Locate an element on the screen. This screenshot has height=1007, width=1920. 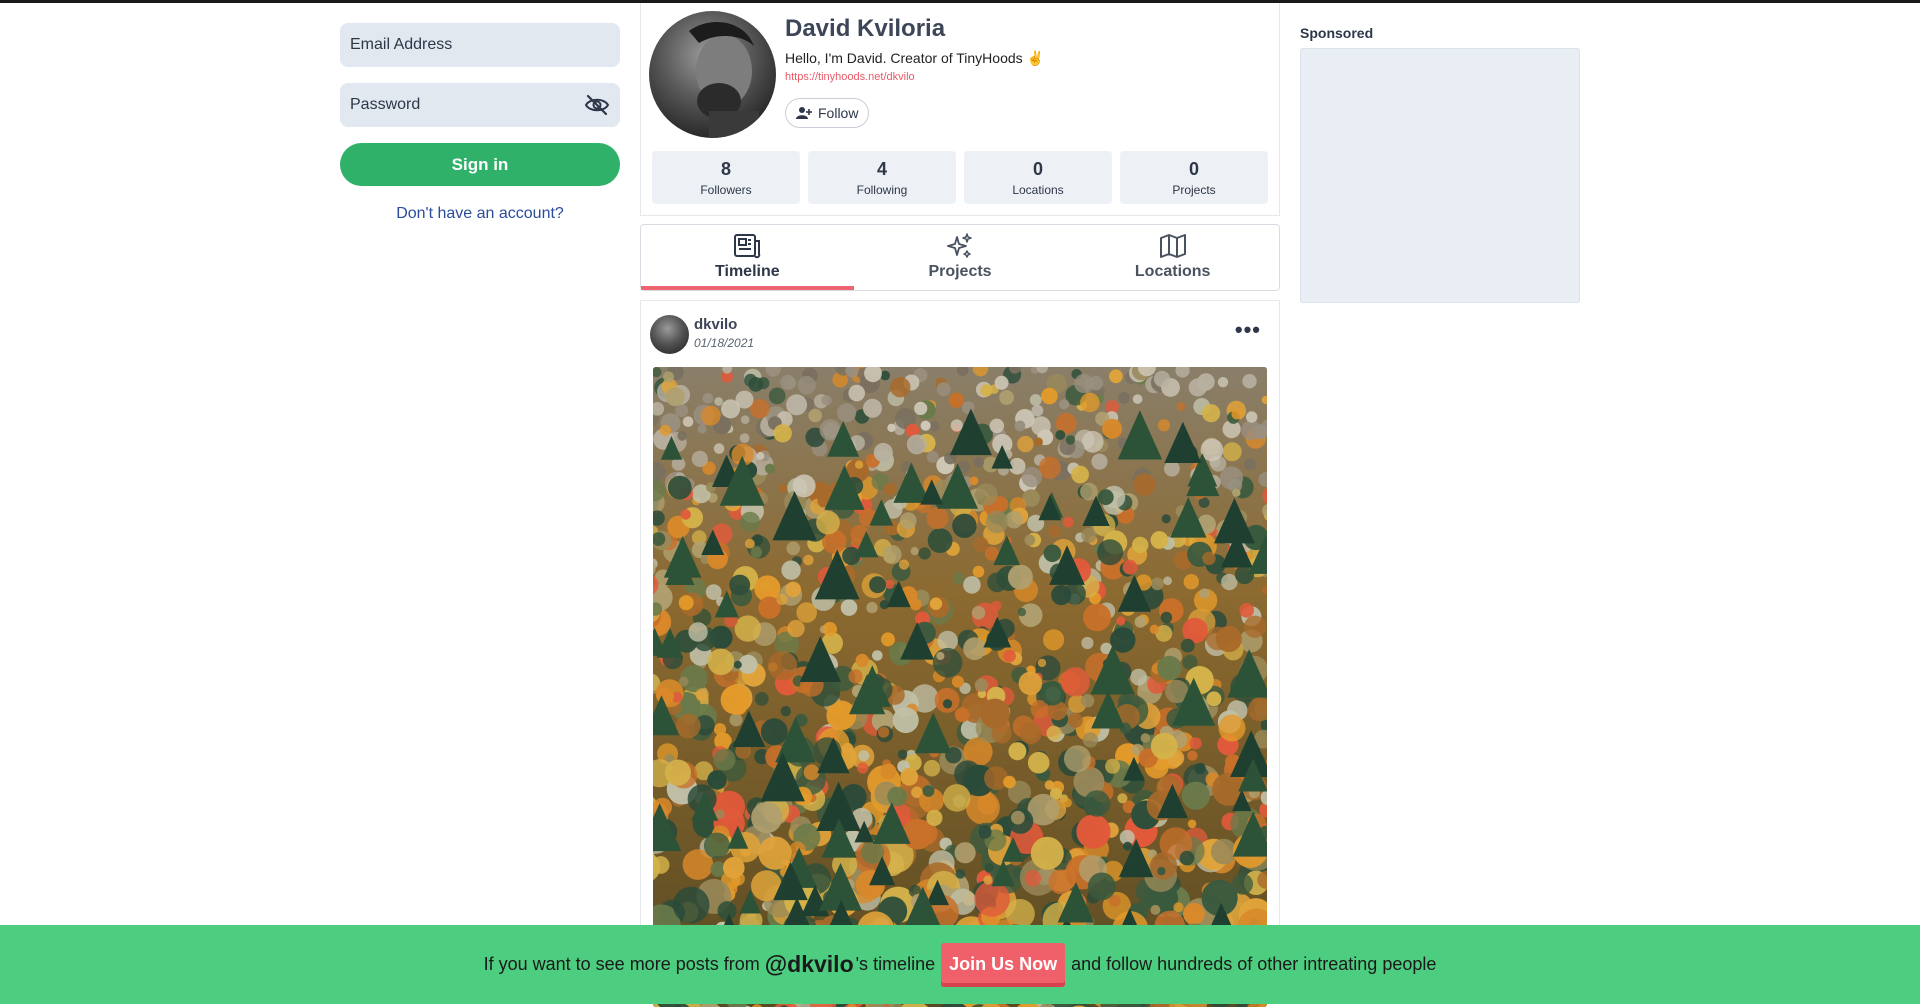
follow-label: Follow is located at coordinates (838, 113).